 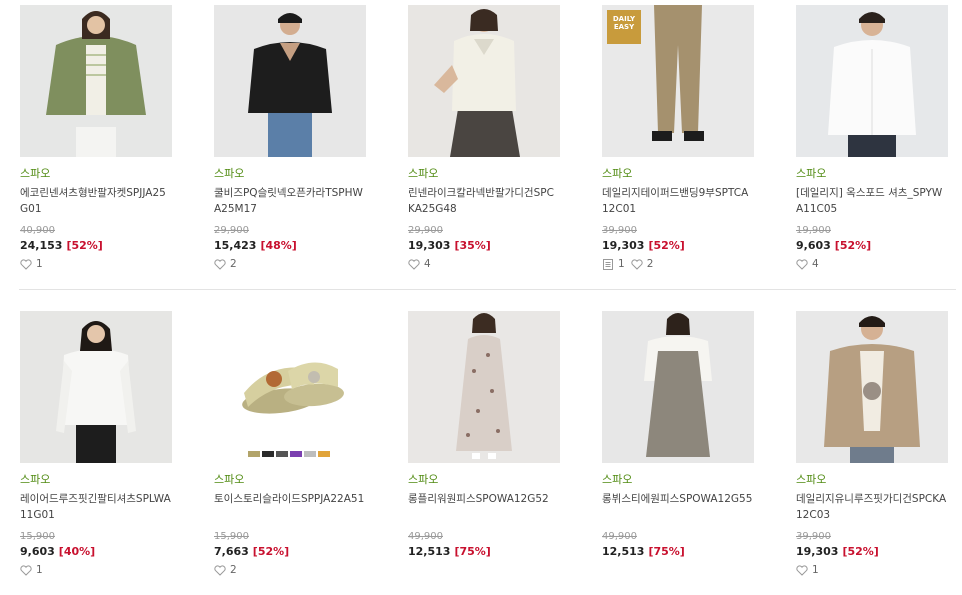 What do you see at coordinates (96, 201) in the screenshot?
I see `product-name: 에코린넨셔츠형반팔자켓SPJJA25G01` at bounding box center [96, 201].